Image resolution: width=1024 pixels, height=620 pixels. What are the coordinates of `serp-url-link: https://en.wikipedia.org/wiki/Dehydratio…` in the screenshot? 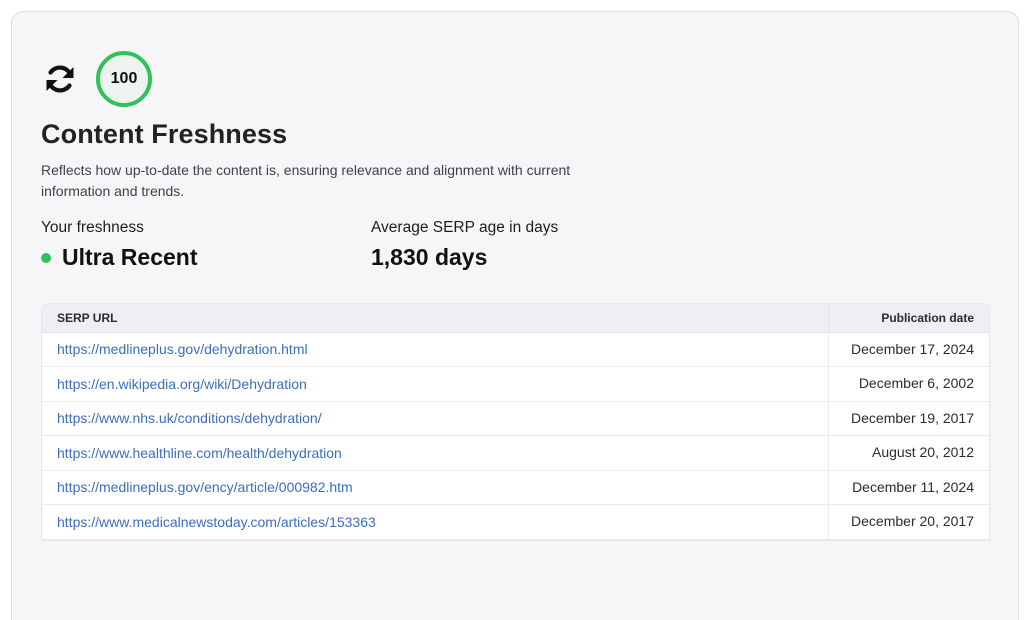 It's located at (182, 384).